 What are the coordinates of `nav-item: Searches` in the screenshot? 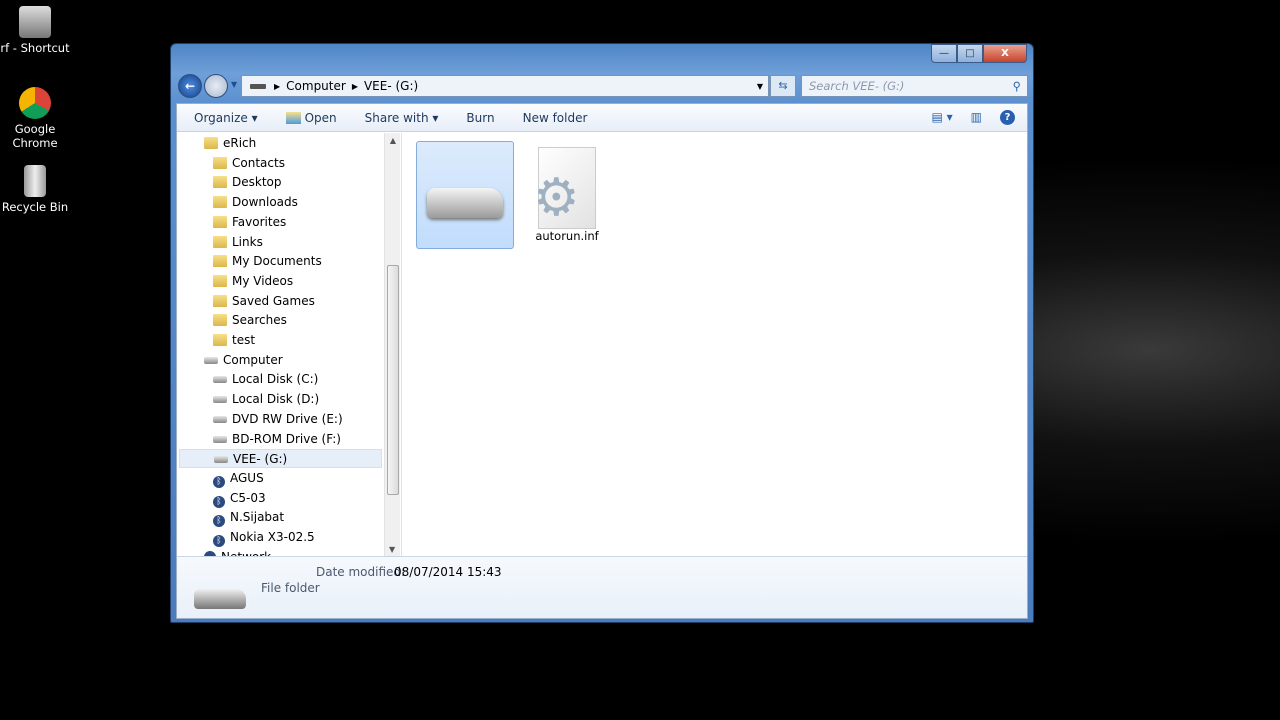 It's located at (250, 320).